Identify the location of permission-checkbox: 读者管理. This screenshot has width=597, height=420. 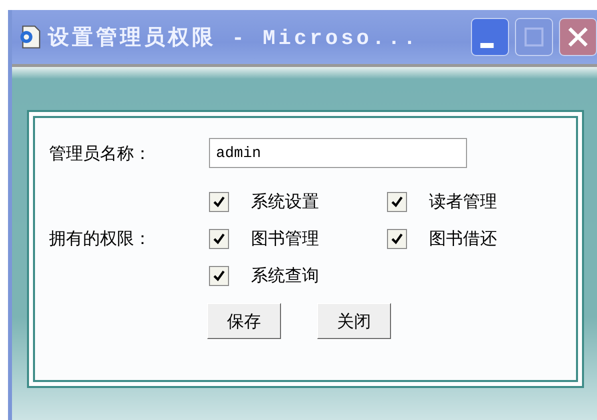
(462, 201).